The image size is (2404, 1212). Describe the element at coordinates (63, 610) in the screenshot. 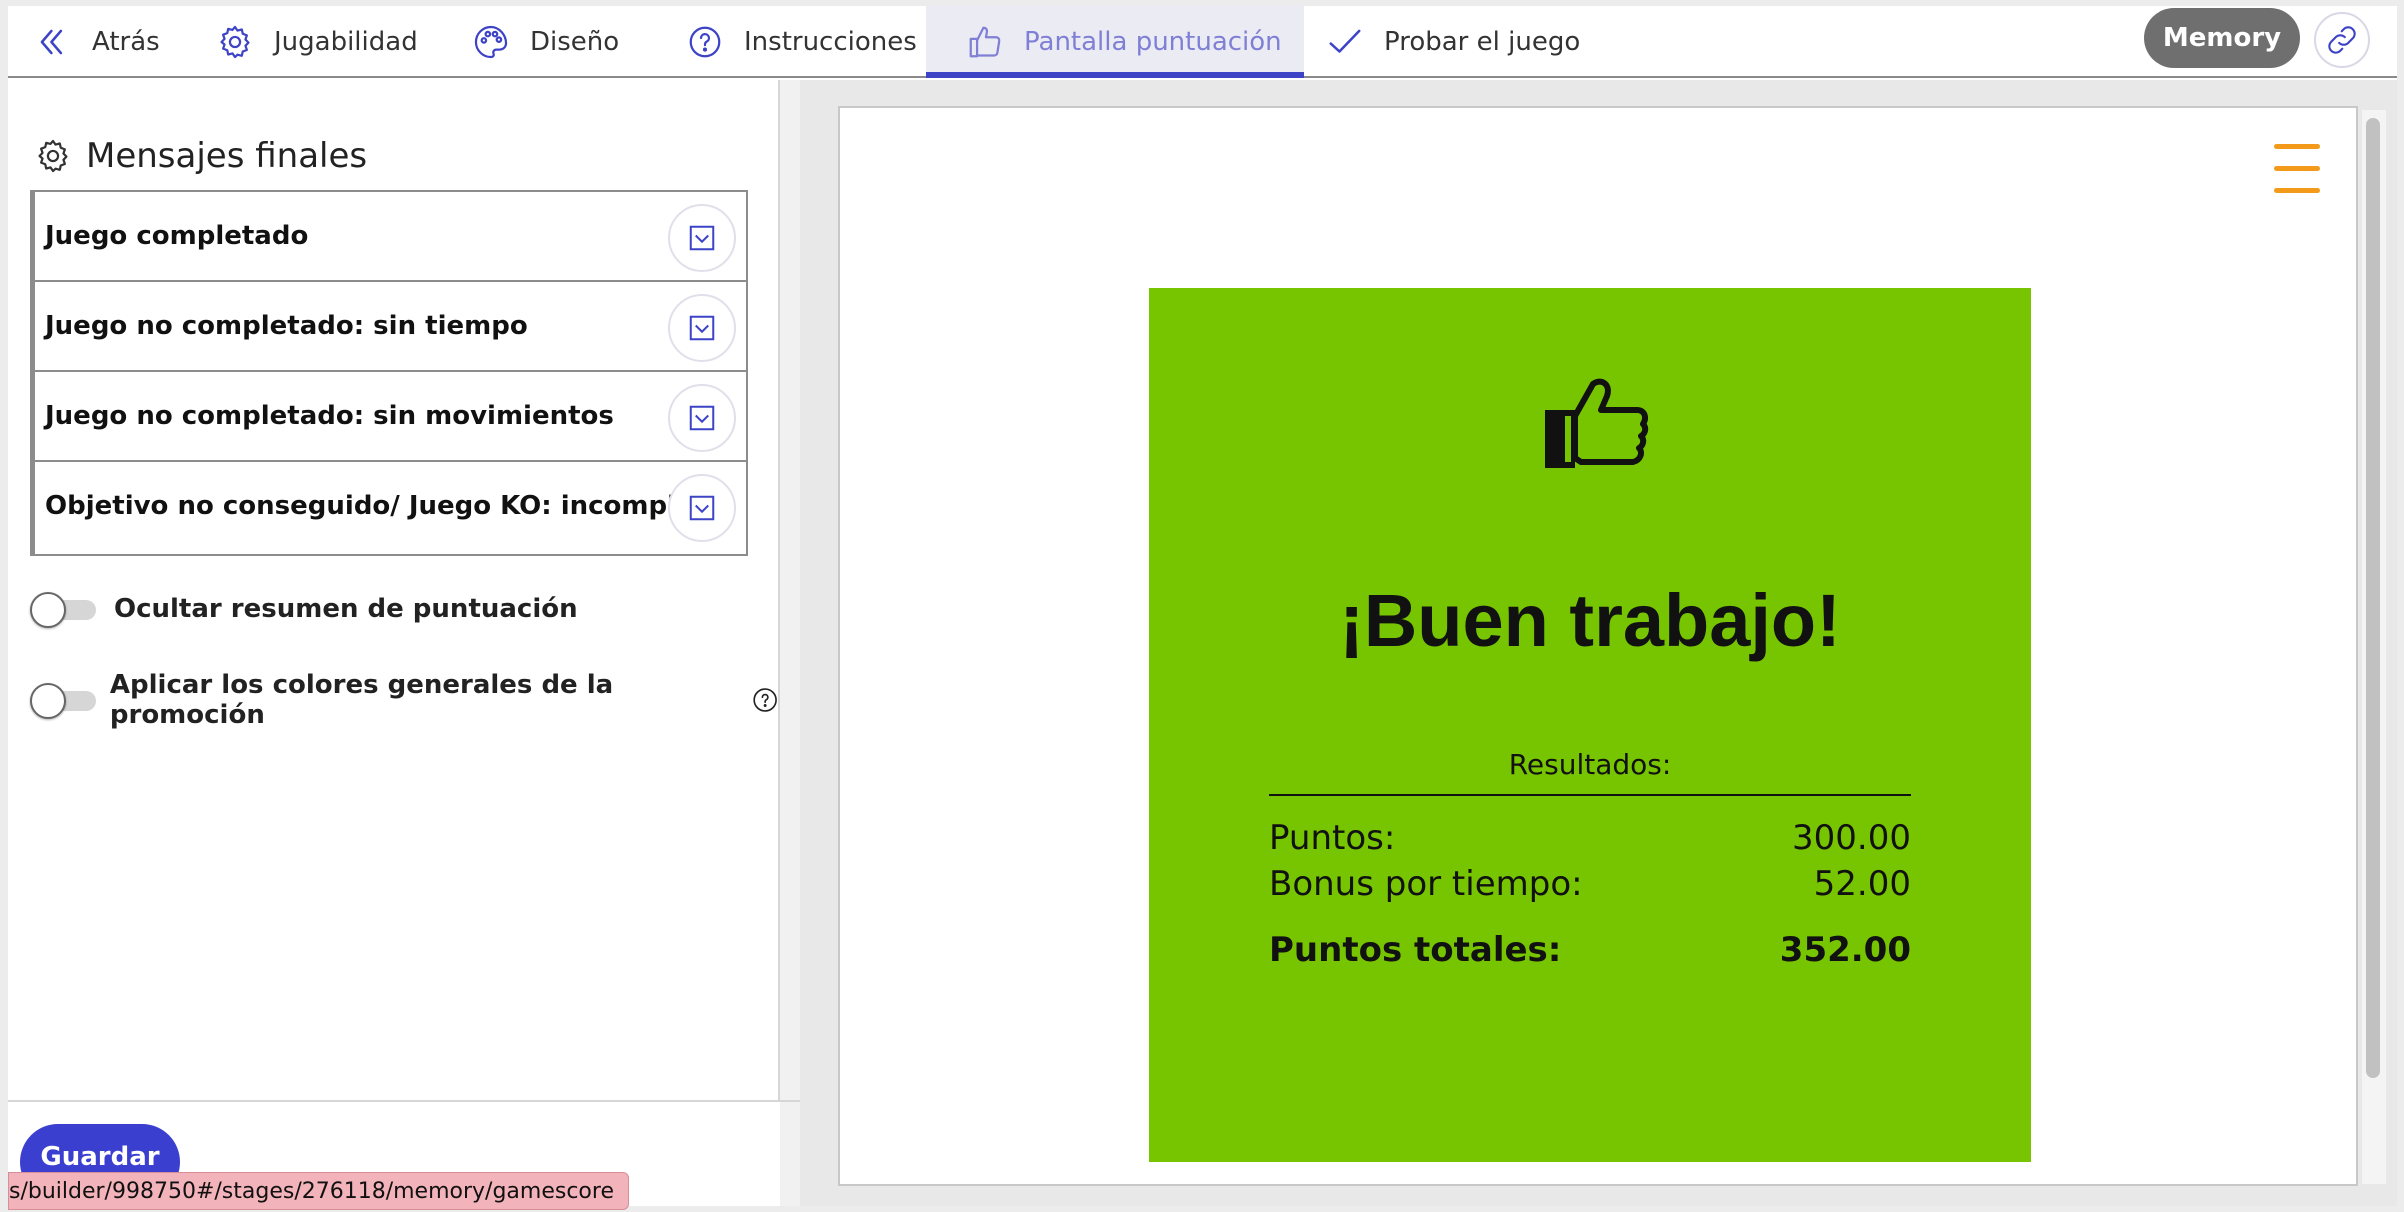

I see `hide-score-summary-toggle` at that location.